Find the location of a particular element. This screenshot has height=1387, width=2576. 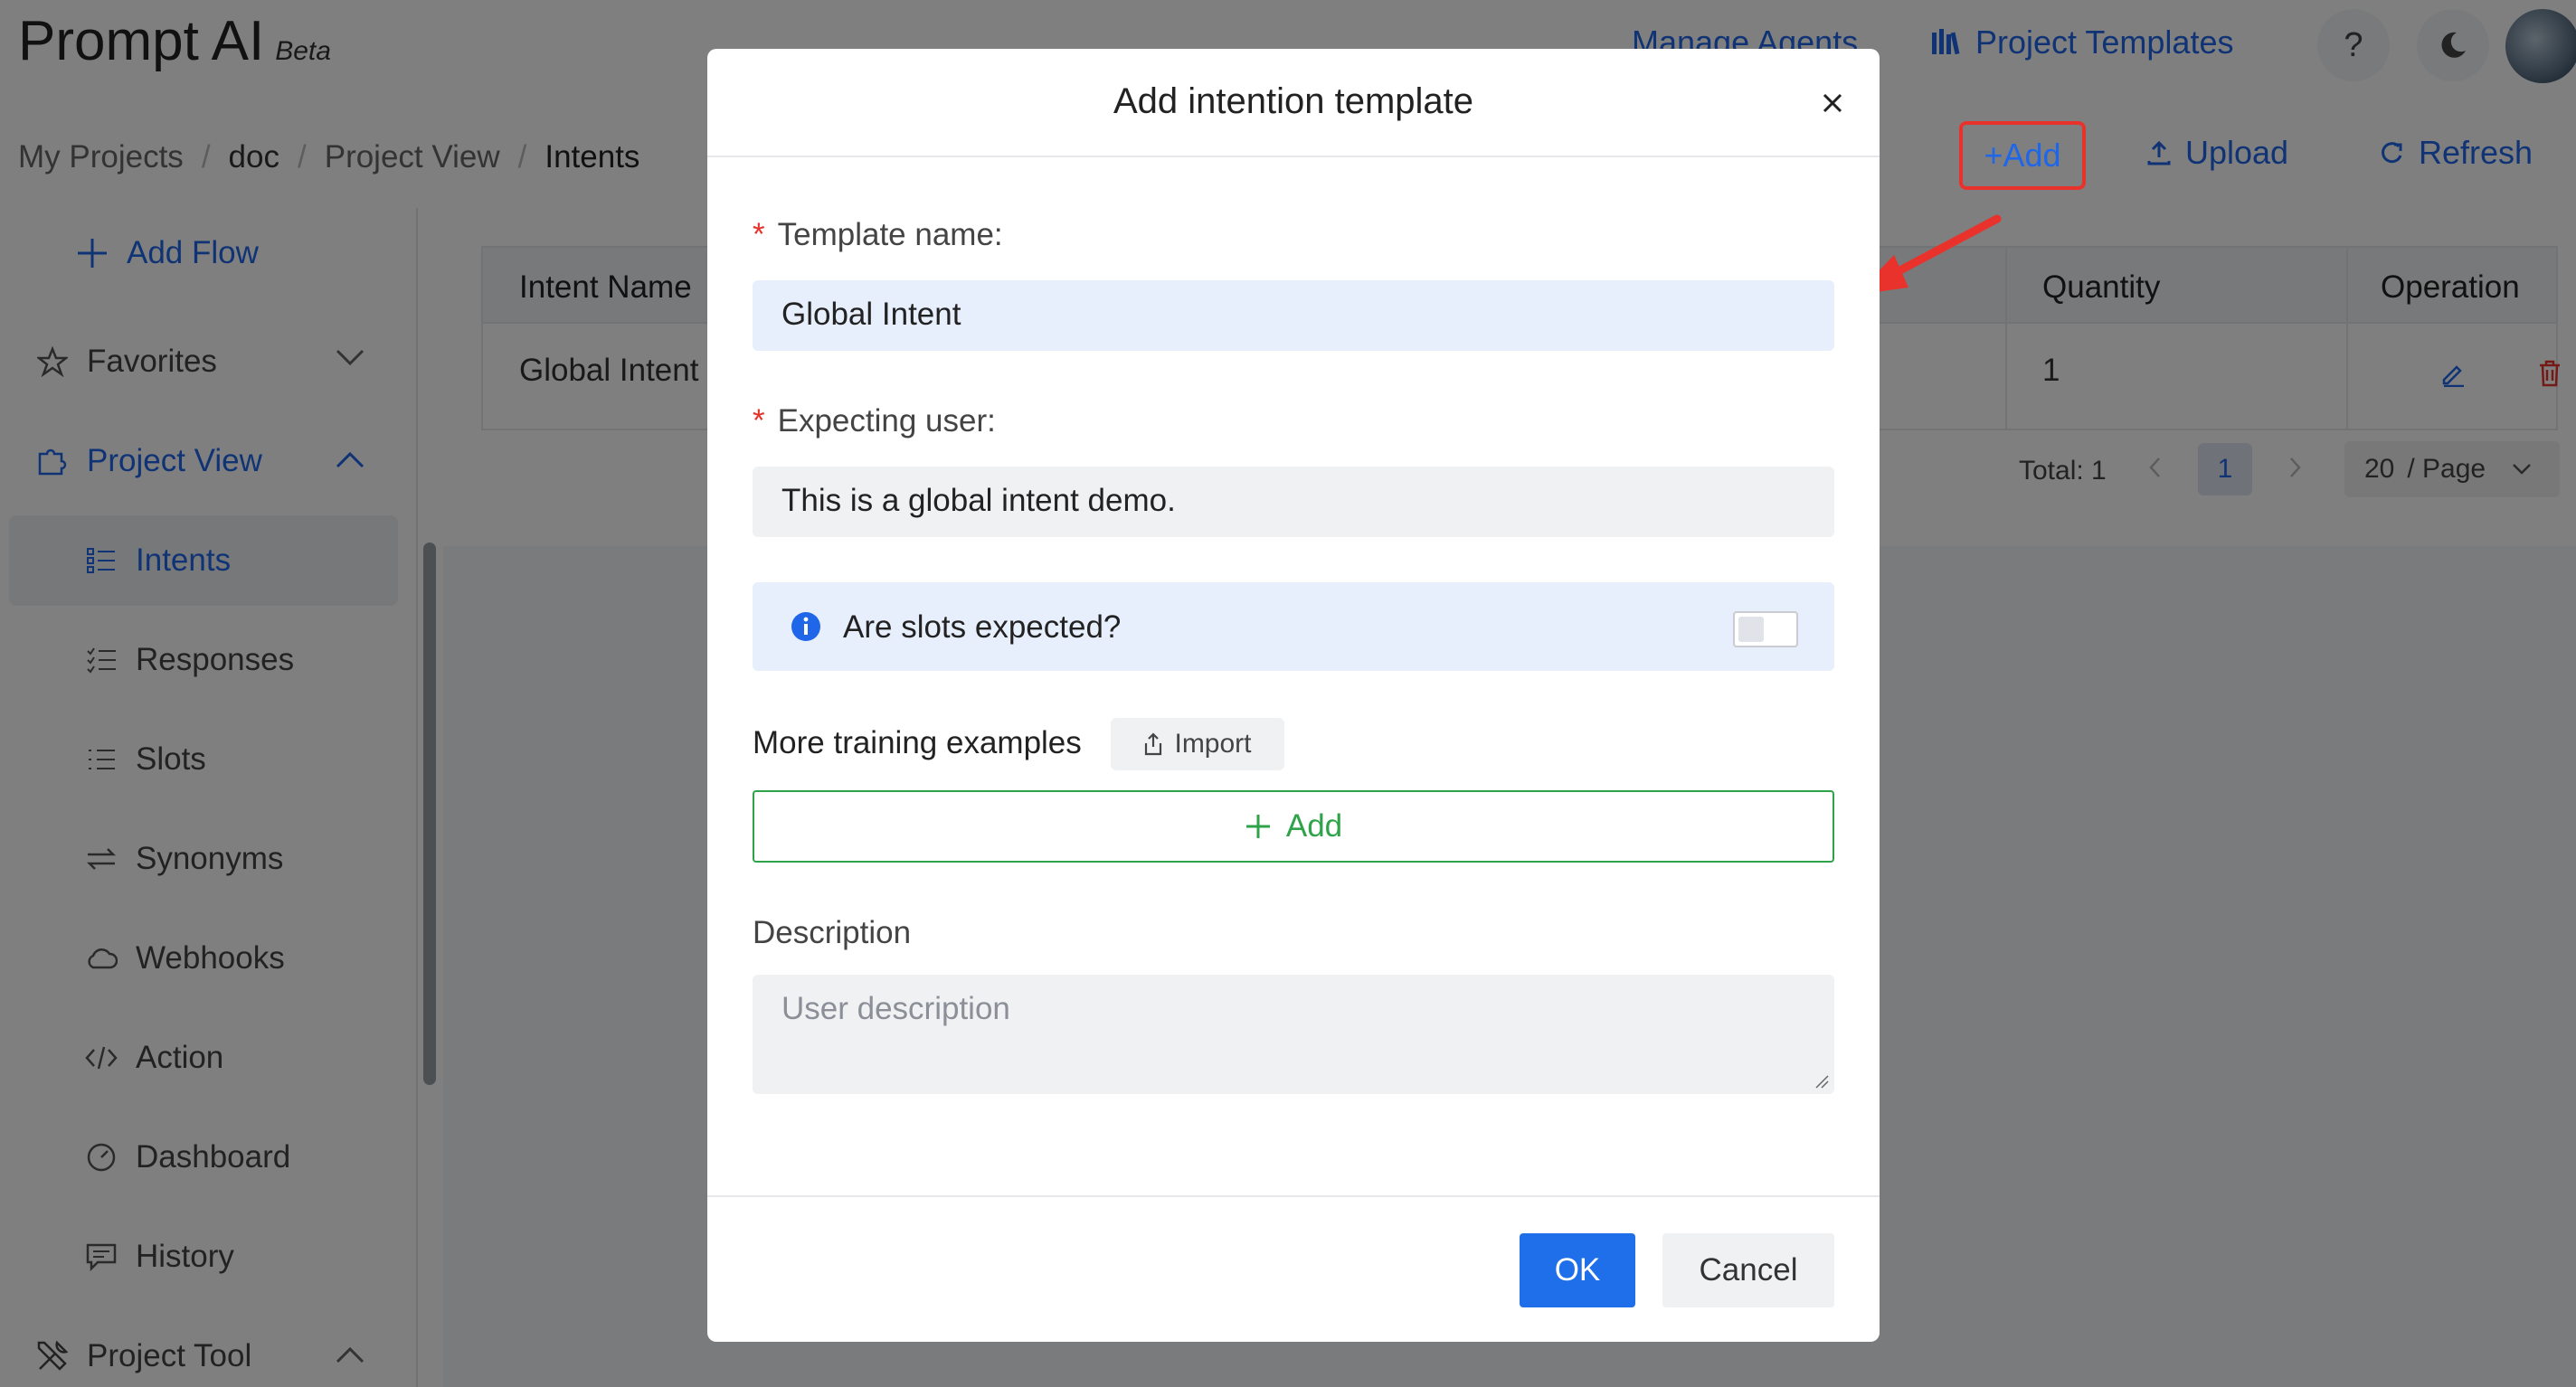

description-placeholder: User description is located at coordinates (896, 1008).